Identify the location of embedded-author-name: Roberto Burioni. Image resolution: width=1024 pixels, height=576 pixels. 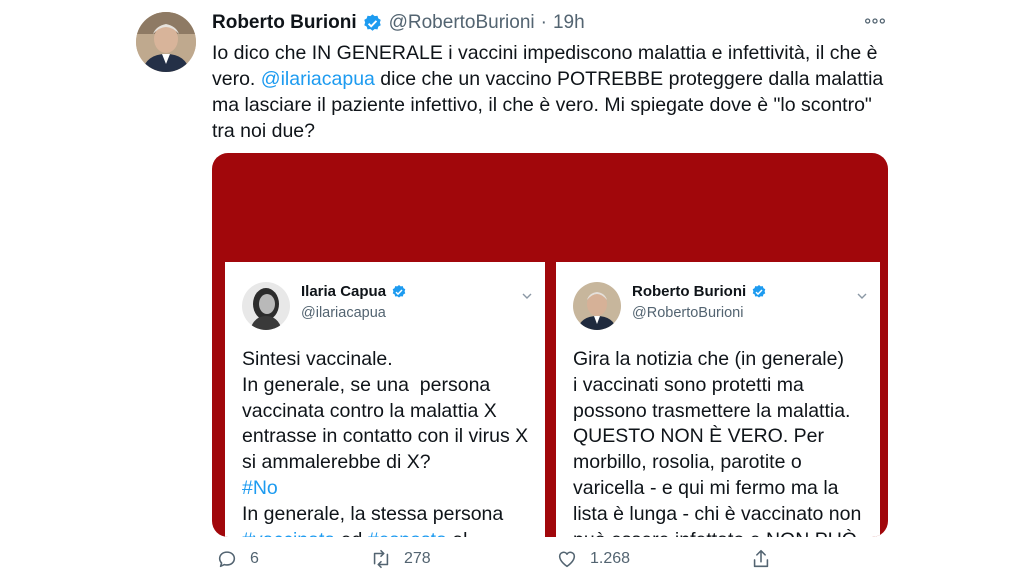
(699, 291).